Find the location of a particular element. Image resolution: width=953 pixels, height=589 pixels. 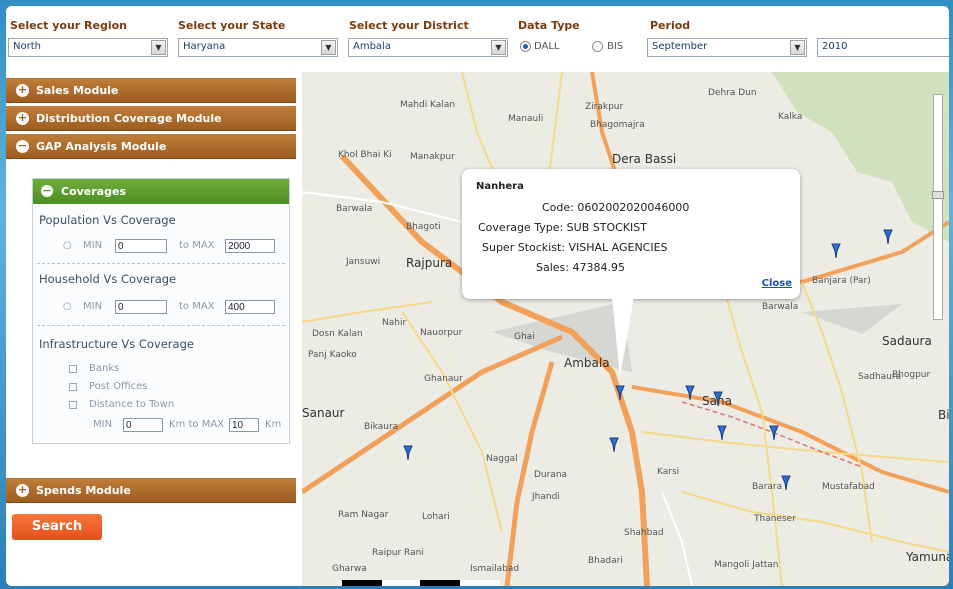

place-label: Bhadari is located at coordinates (605, 561).